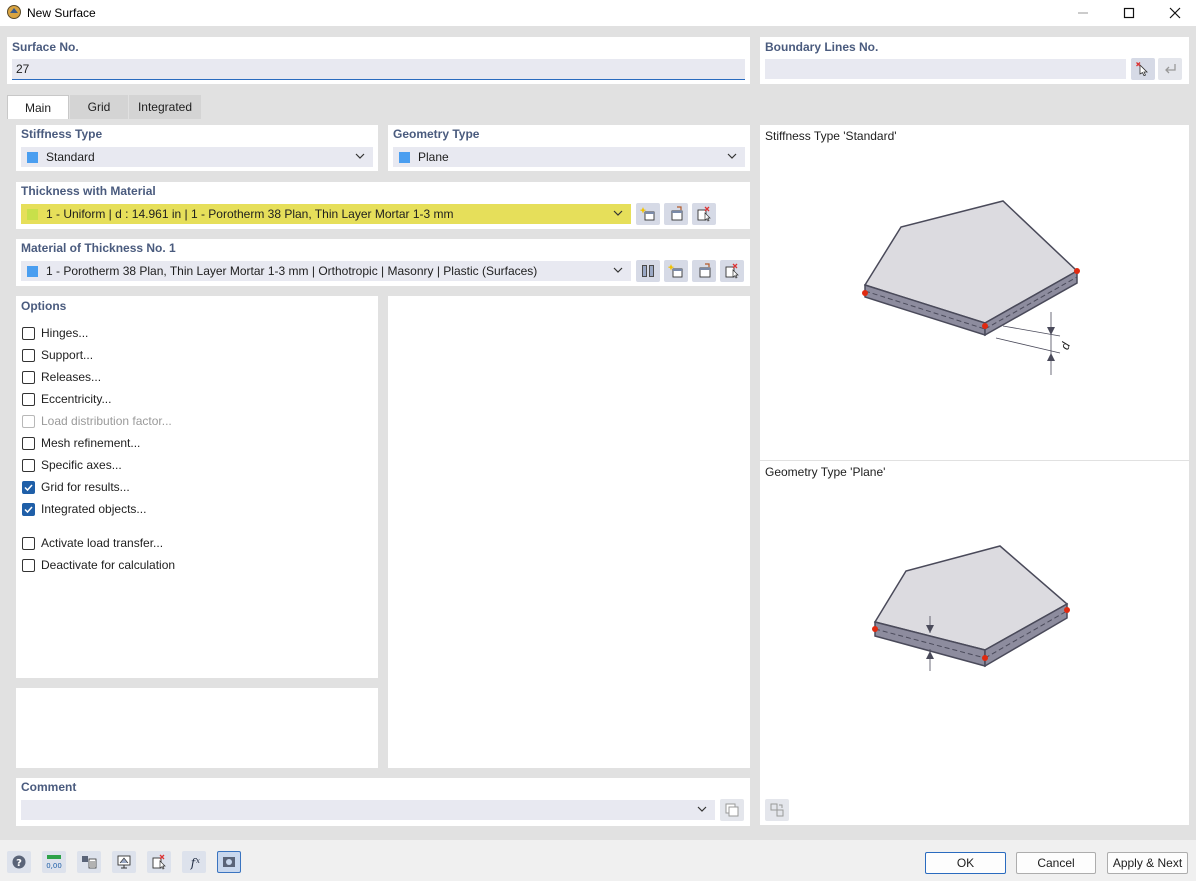 Image resolution: width=1196 pixels, height=881 pixels. Describe the element at coordinates (108, 565) in the screenshot. I see `option-label: Deactivate for calculation` at that location.